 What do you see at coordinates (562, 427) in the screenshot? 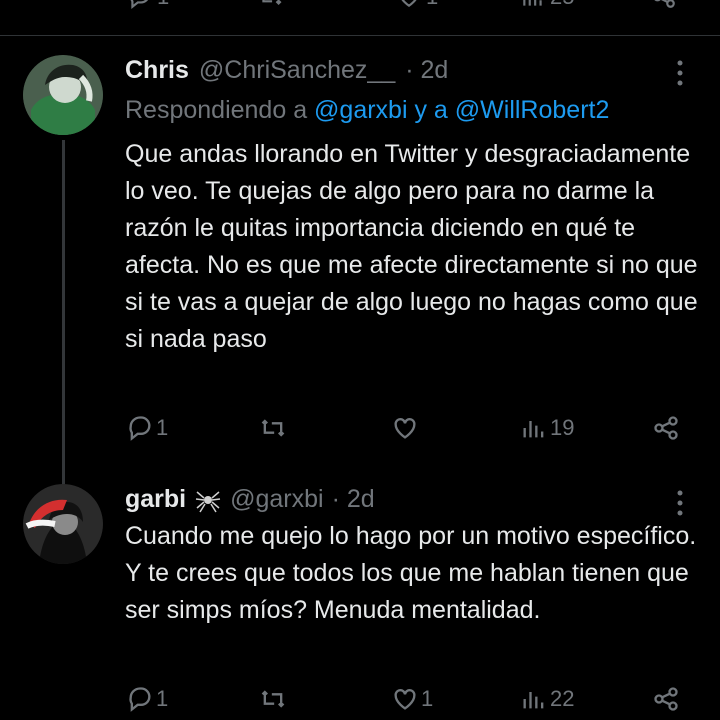
I see `view-count: 19` at bounding box center [562, 427].